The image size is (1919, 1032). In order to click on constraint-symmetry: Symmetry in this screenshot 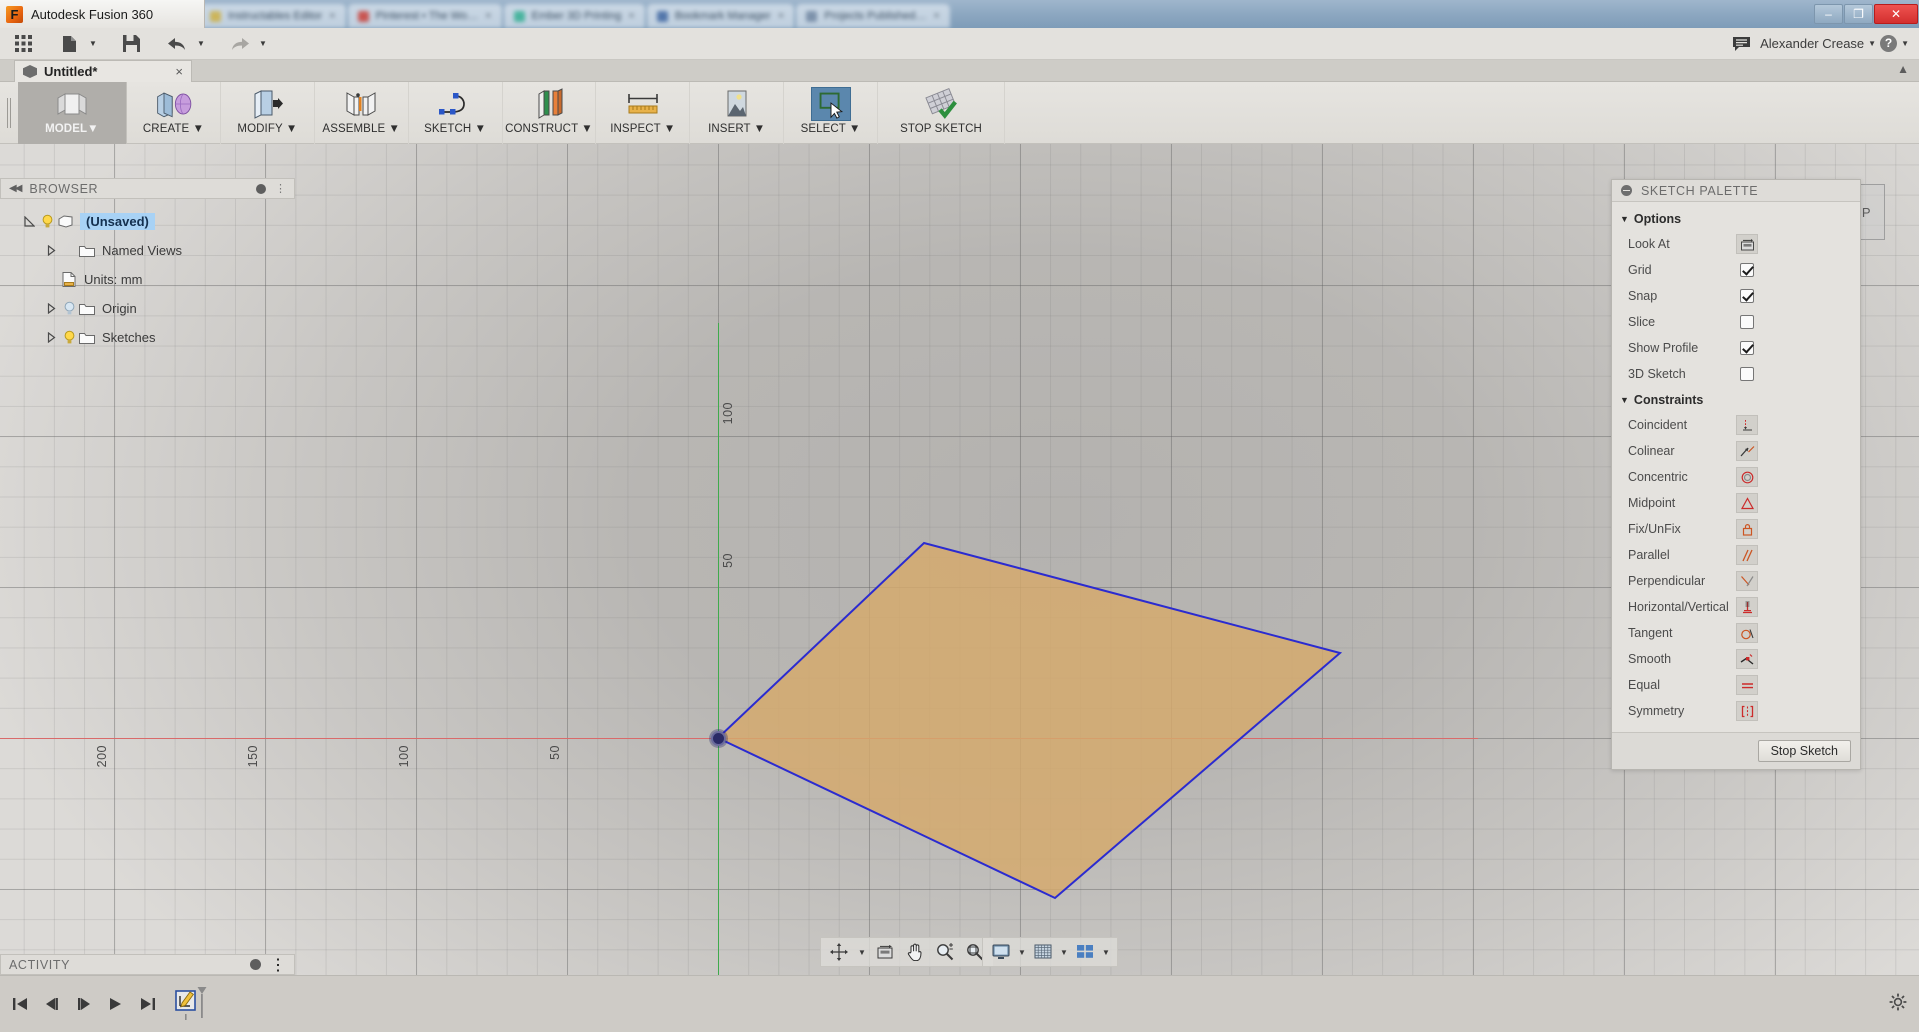, I will do `click(1736, 711)`.